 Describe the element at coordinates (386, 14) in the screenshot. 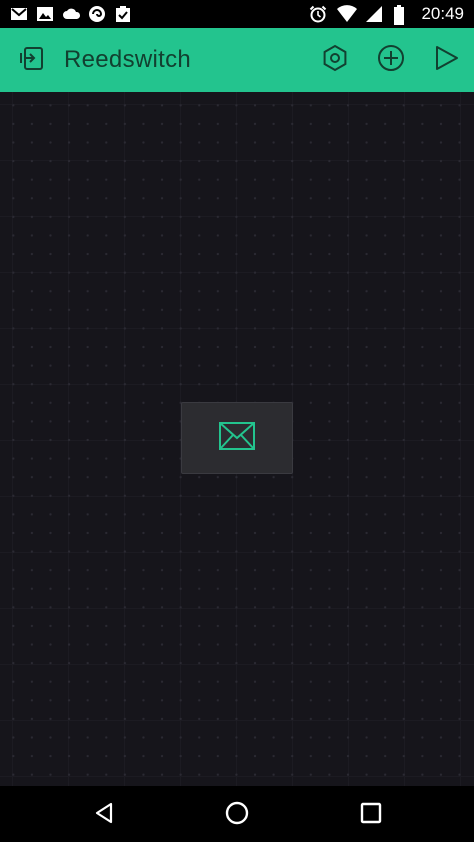

I see `system-icons: 20:49` at that location.